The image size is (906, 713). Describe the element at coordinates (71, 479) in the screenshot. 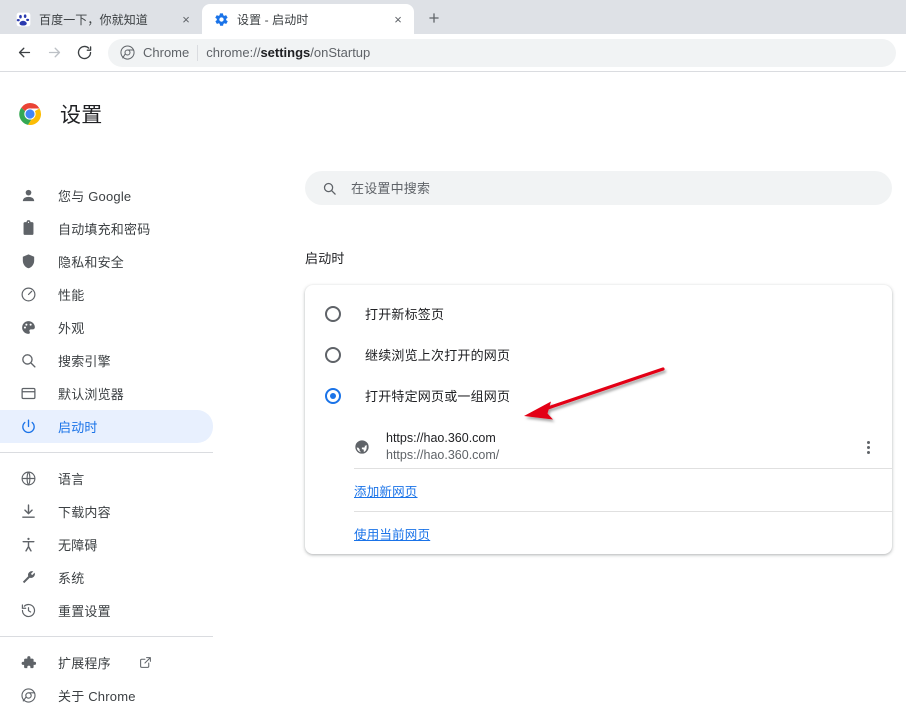

I see `sidebar-item-label: 语言` at that location.